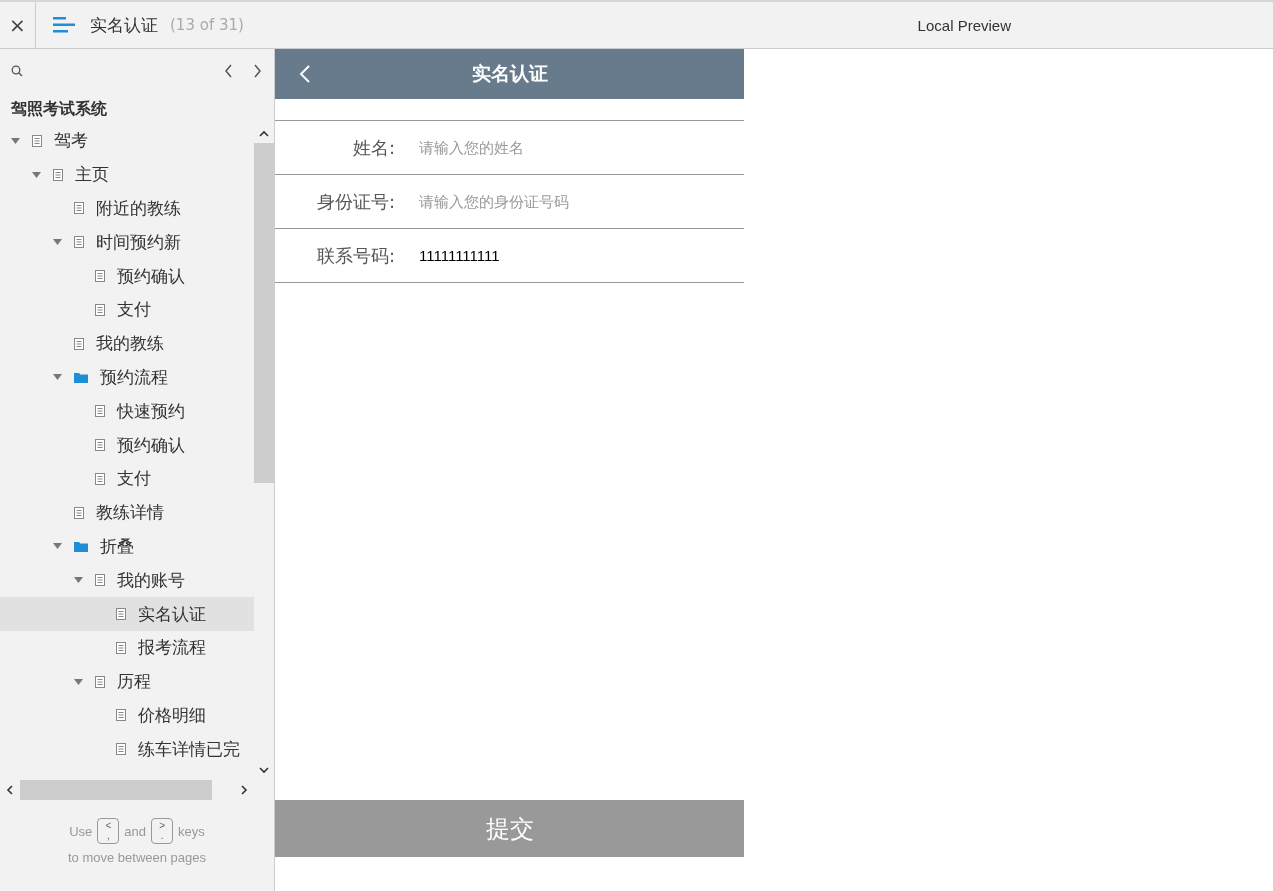 Image resolution: width=1273 pixels, height=891 pixels. What do you see at coordinates (127, 580) in the screenshot?
I see `tree-item: 我的账号` at bounding box center [127, 580].